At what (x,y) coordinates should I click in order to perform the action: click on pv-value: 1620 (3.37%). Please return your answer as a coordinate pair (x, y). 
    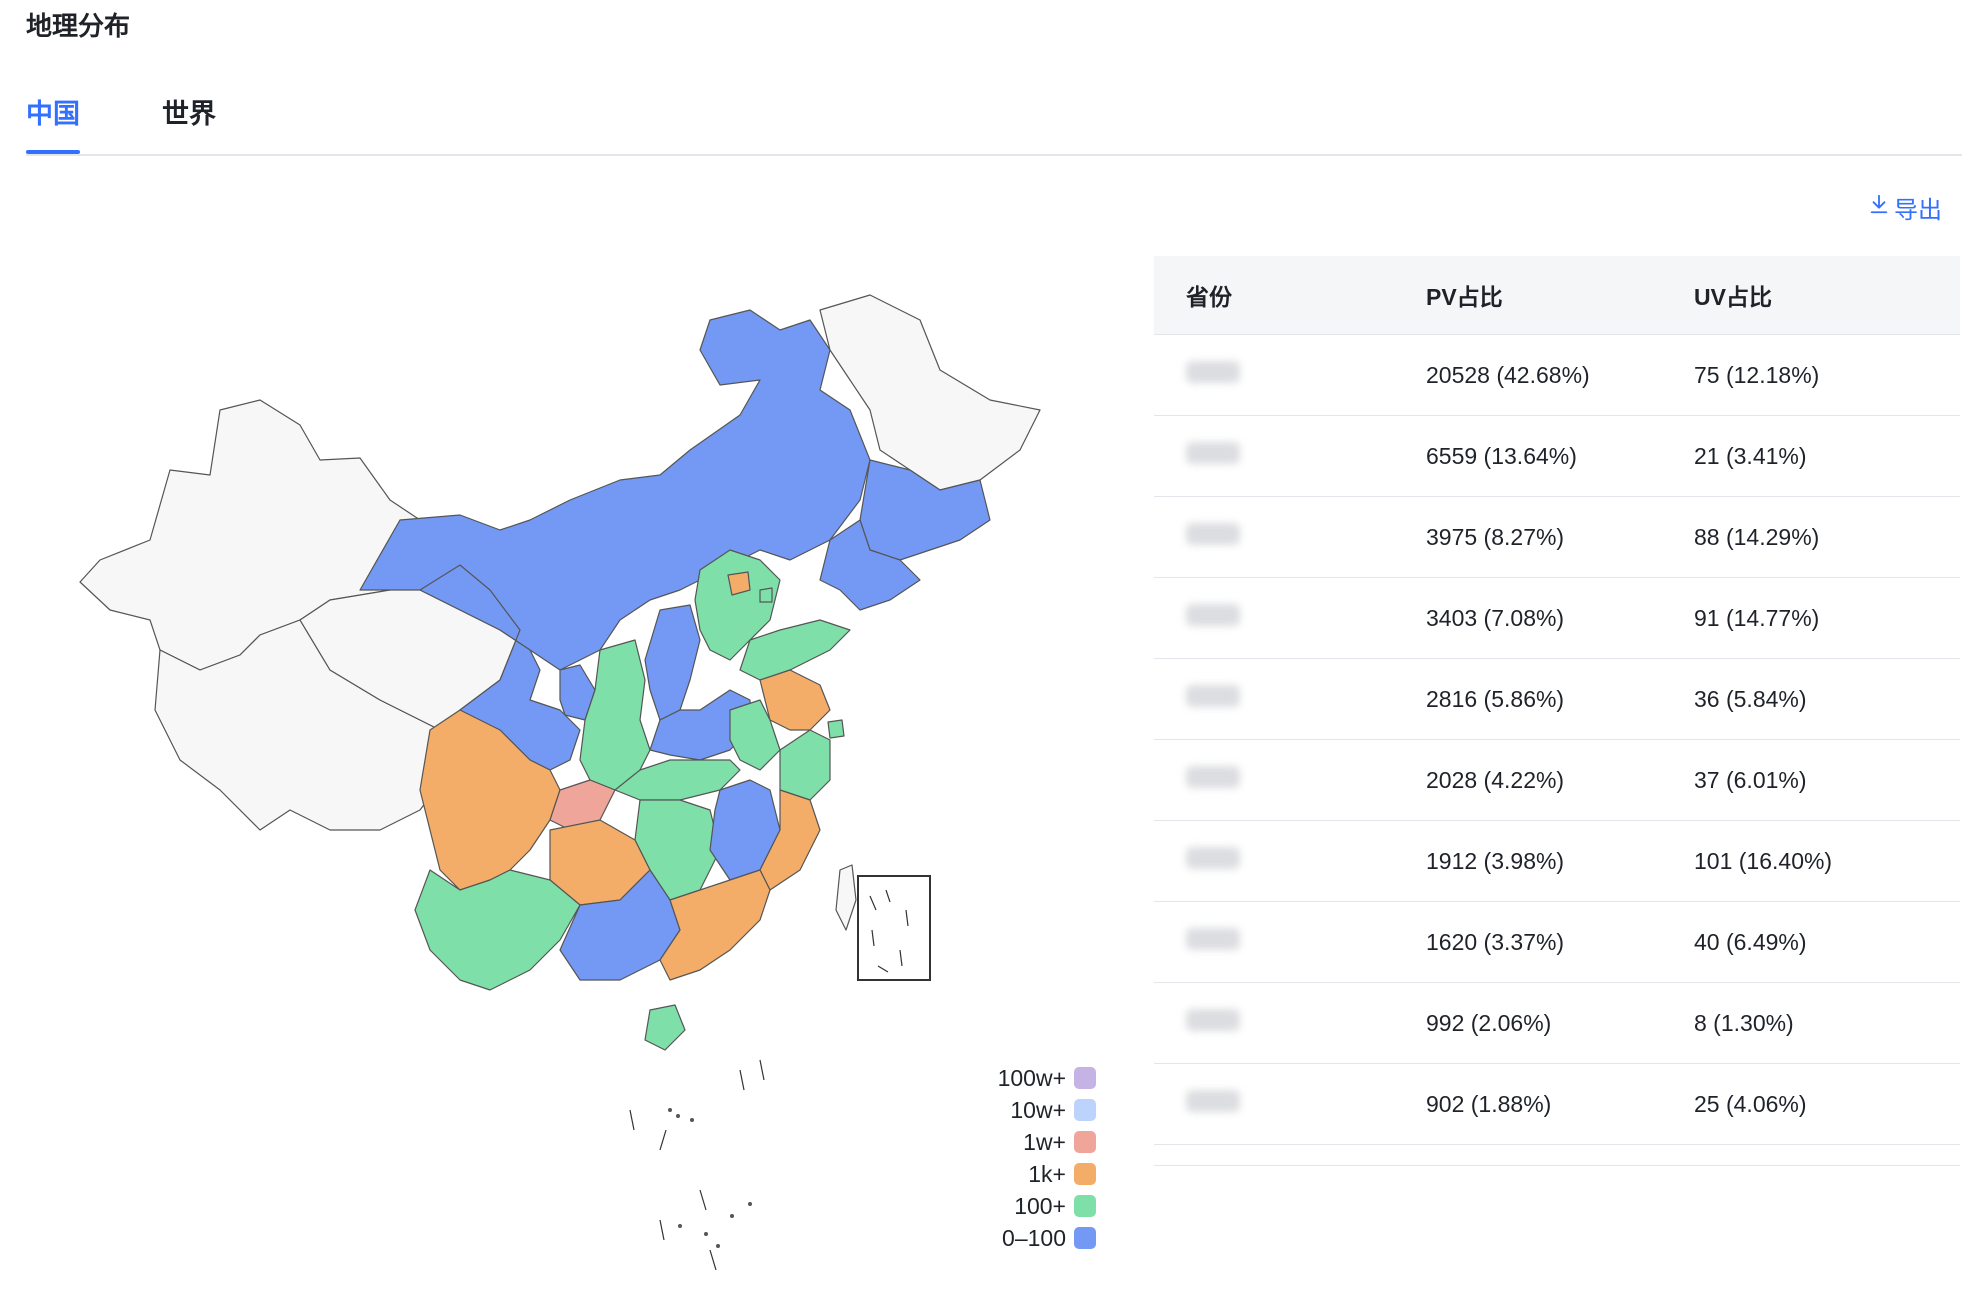
    Looking at the image, I should click on (1495, 941).